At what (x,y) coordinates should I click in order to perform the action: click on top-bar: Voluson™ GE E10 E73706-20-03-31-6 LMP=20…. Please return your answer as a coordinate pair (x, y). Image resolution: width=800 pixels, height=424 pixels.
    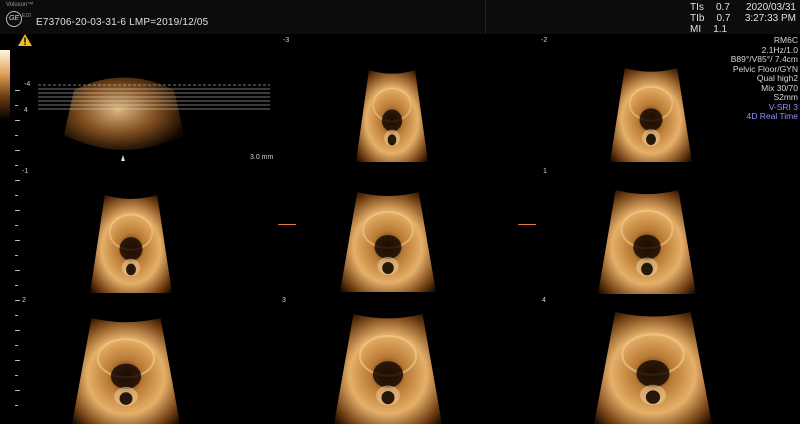
    Looking at the image, I should click on (400, 17).